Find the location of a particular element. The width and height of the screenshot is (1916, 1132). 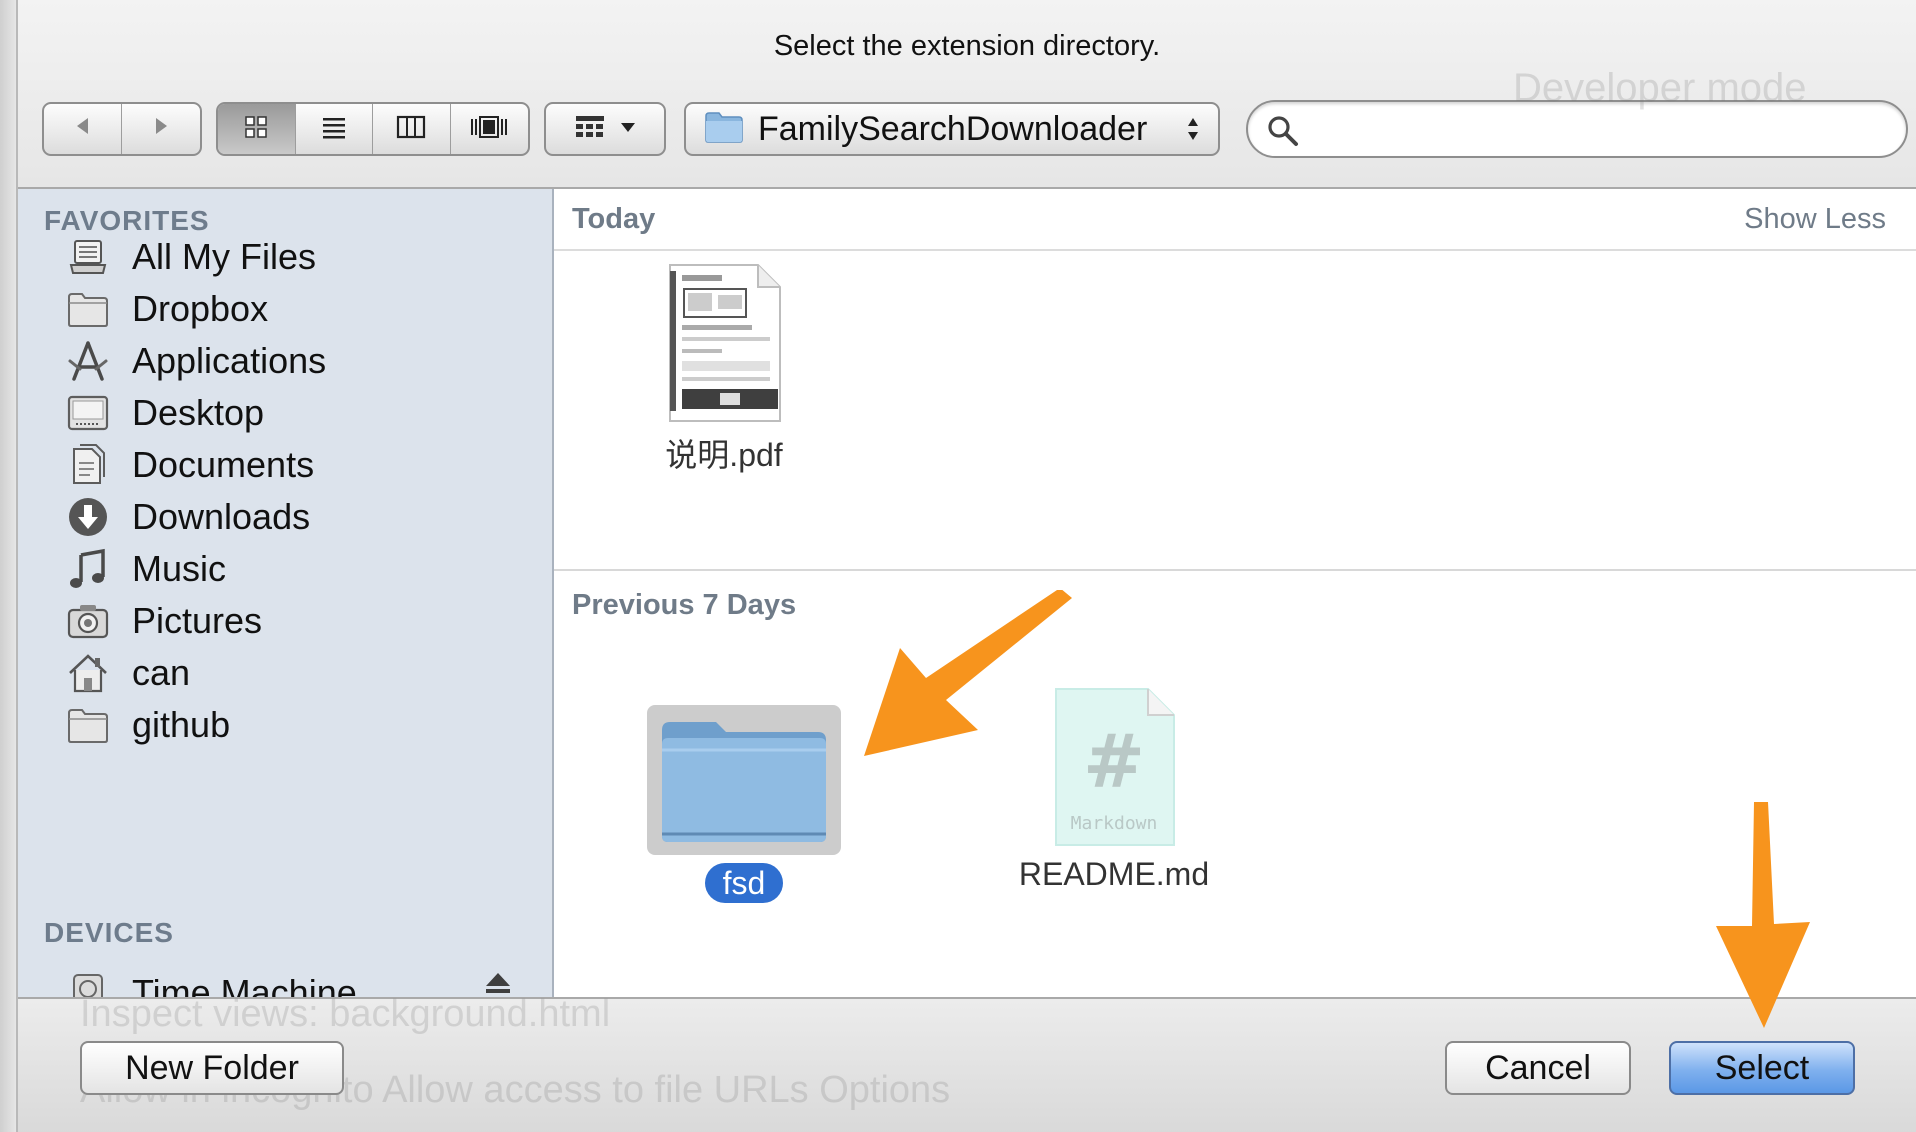

show-less-link: Show Less is located at coordinates (1815, 219).